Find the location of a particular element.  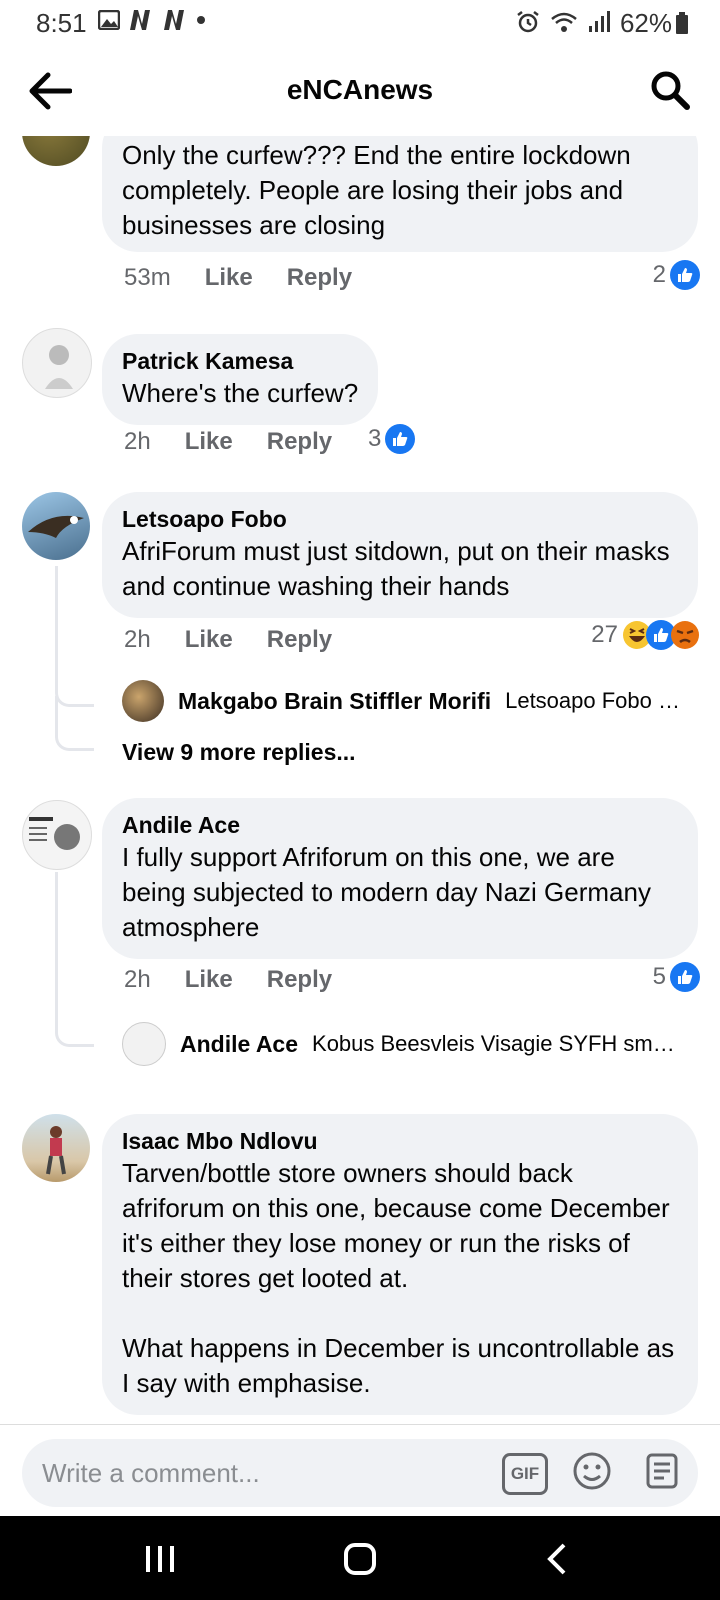

reply-author: Andile Ace is located at coordinates (239, 1044).